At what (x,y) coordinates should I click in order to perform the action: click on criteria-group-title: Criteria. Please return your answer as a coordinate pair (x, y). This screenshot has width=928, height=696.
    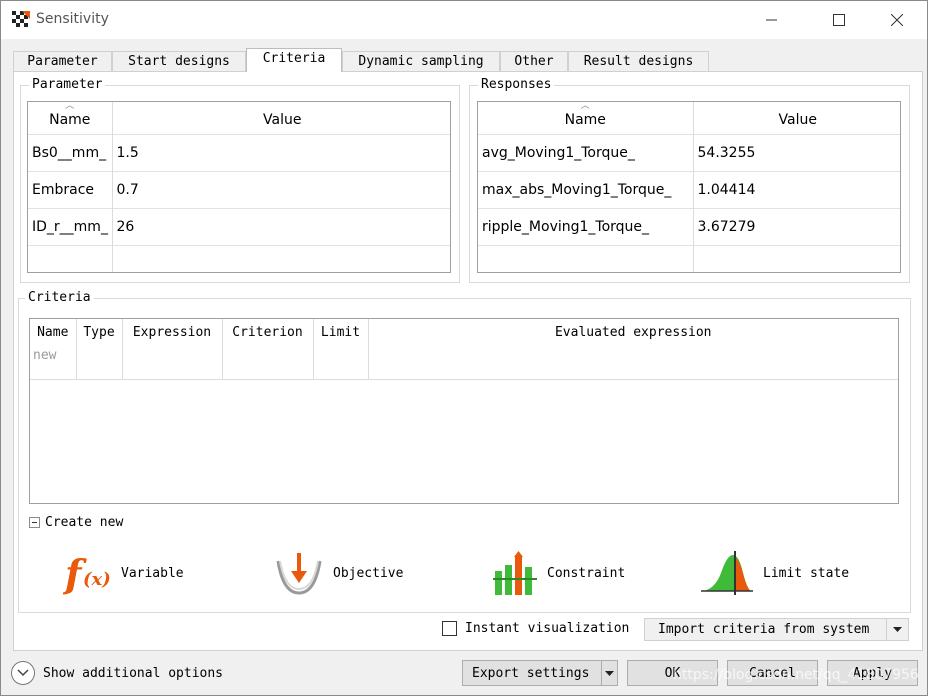
    Looking at the image, I should click on (59, 297).